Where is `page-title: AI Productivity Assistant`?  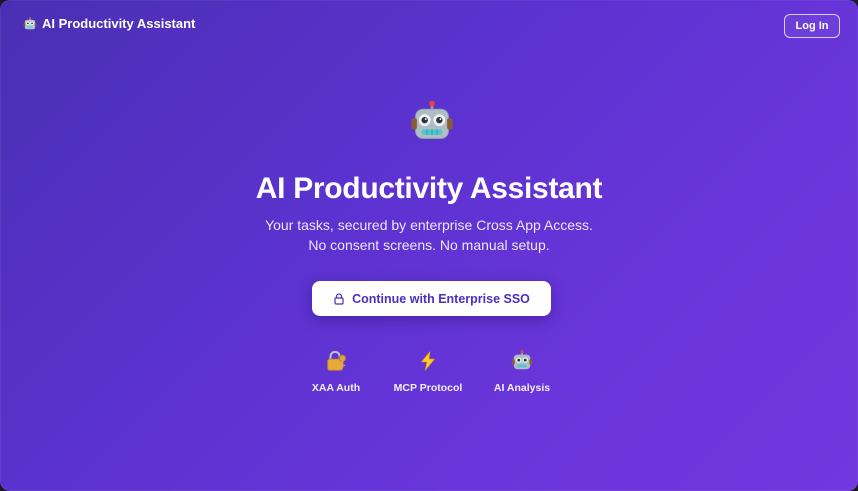 page-title: AI Productivity Assistant is located at coordinates (429, 188).